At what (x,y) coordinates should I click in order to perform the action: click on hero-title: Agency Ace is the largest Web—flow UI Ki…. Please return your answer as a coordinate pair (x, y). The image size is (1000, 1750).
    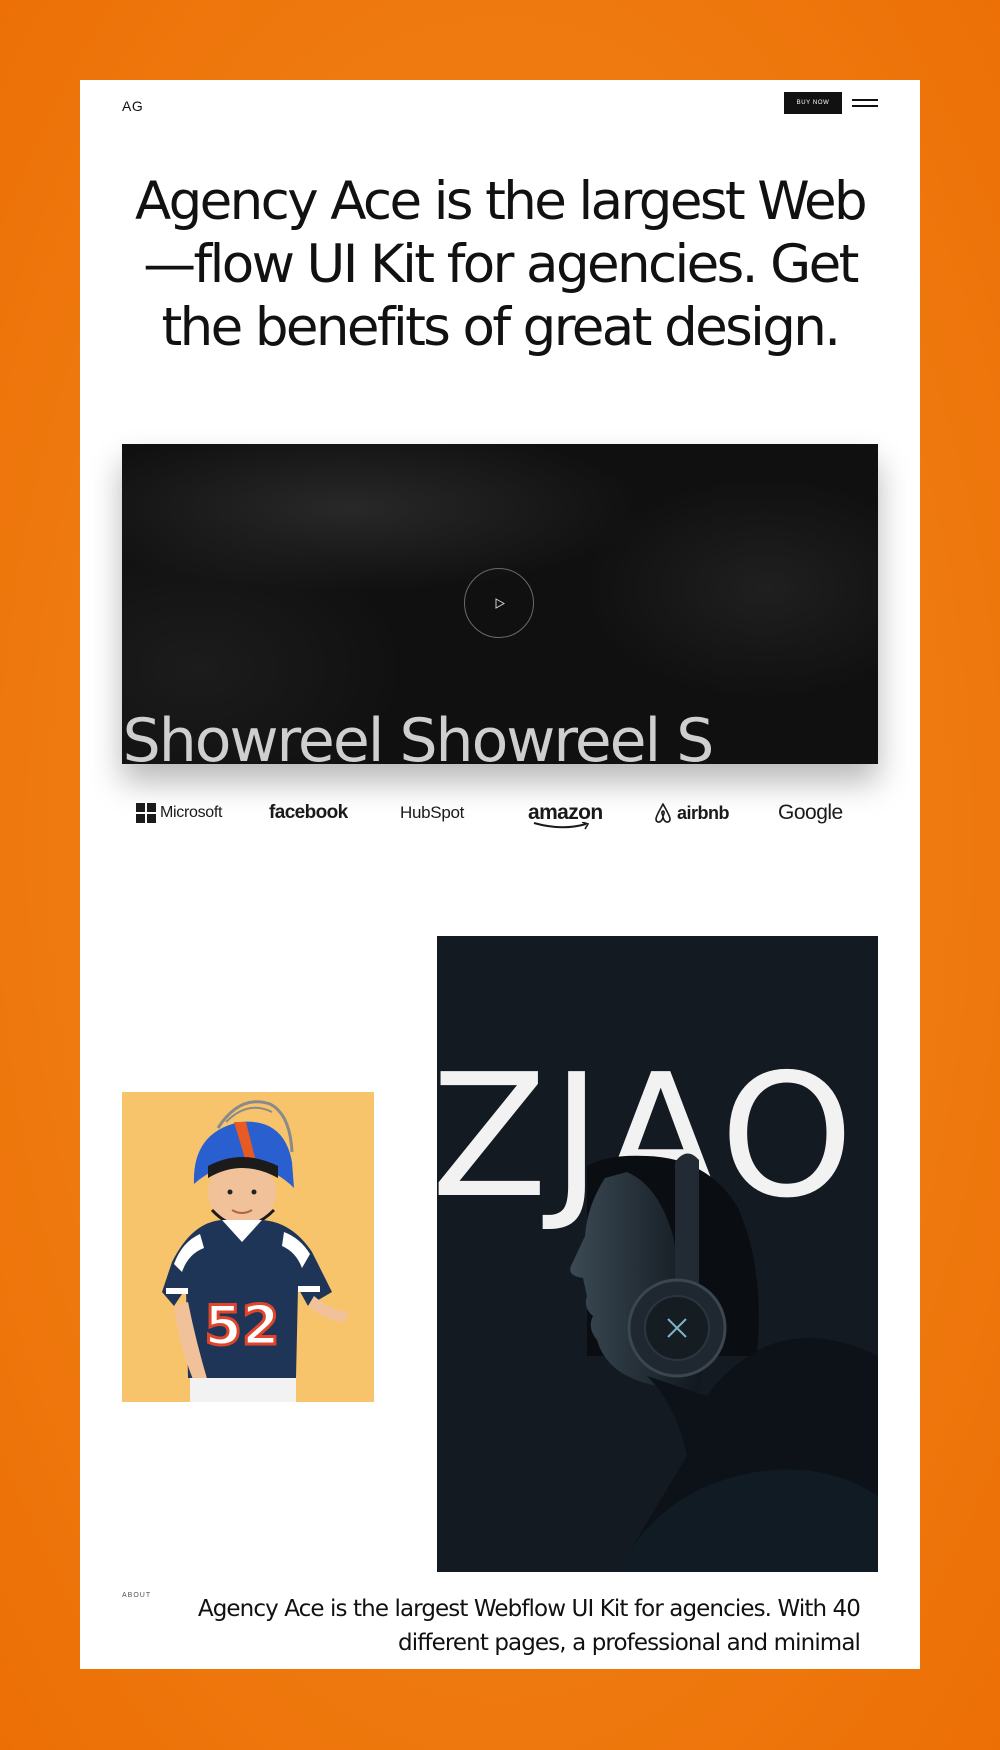
    Looking at the image, I should click on (501, 264).